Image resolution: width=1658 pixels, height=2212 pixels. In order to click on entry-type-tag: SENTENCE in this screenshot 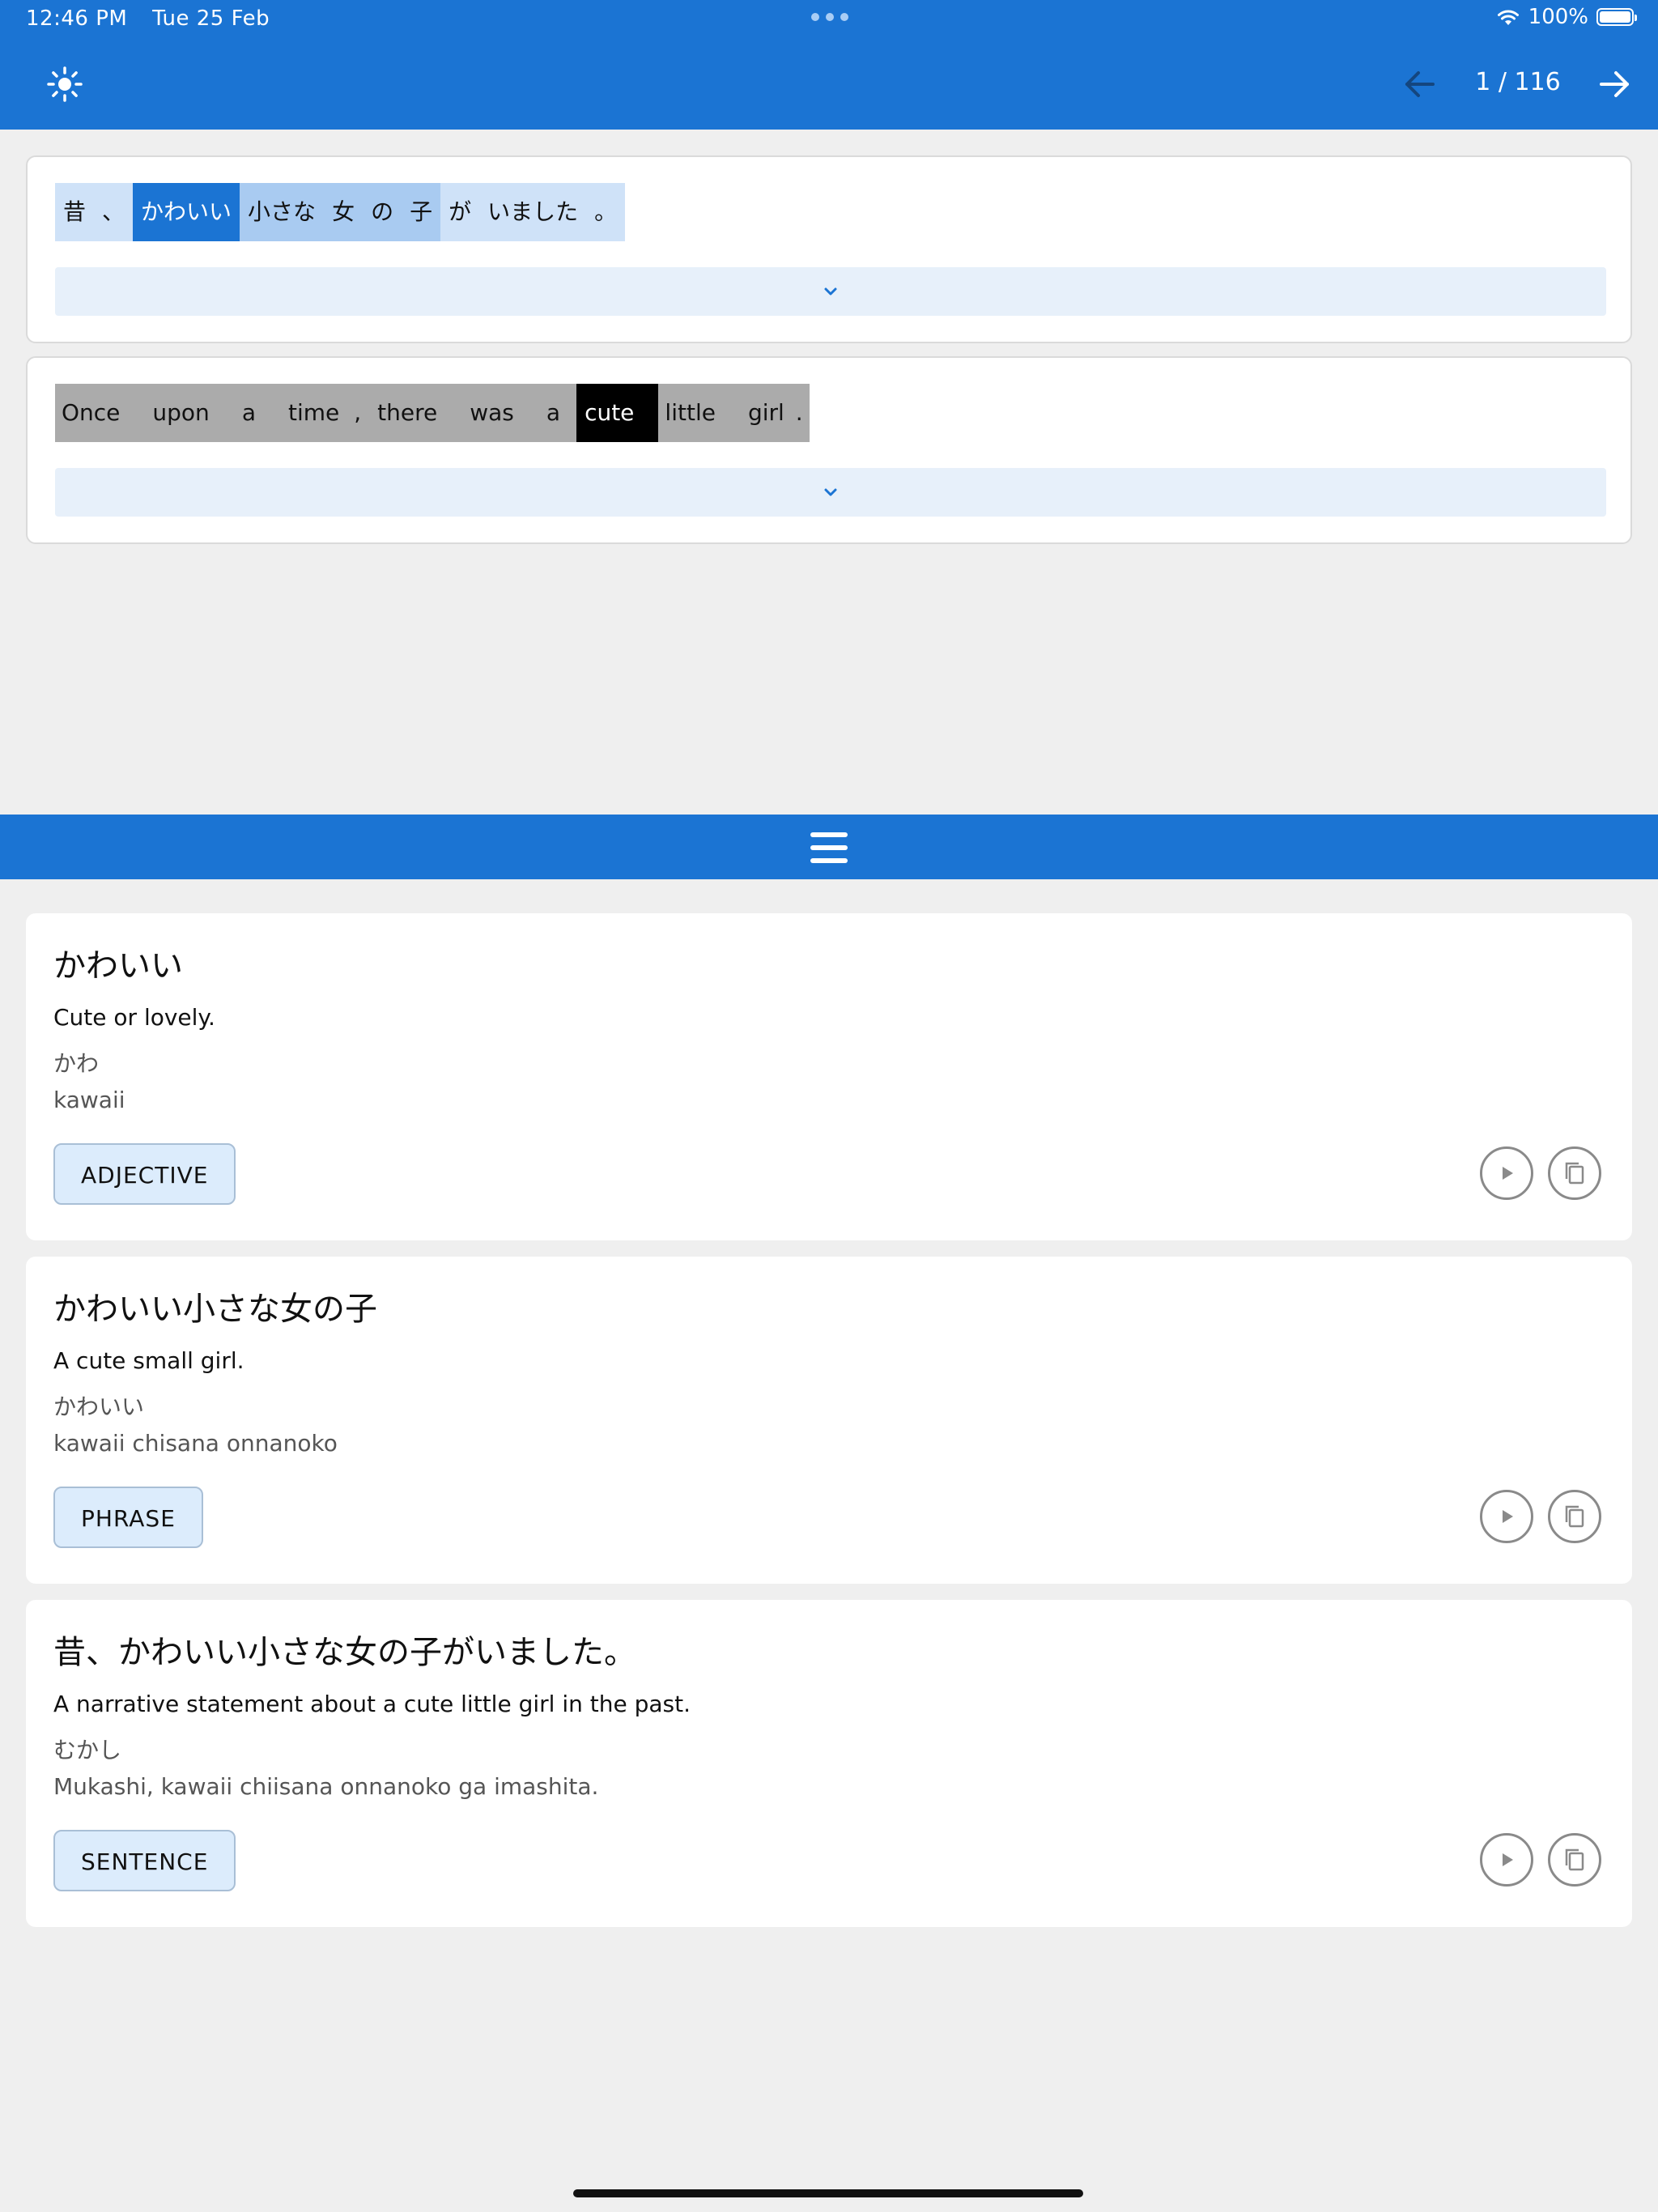, I will do `click(144, 1861)`.